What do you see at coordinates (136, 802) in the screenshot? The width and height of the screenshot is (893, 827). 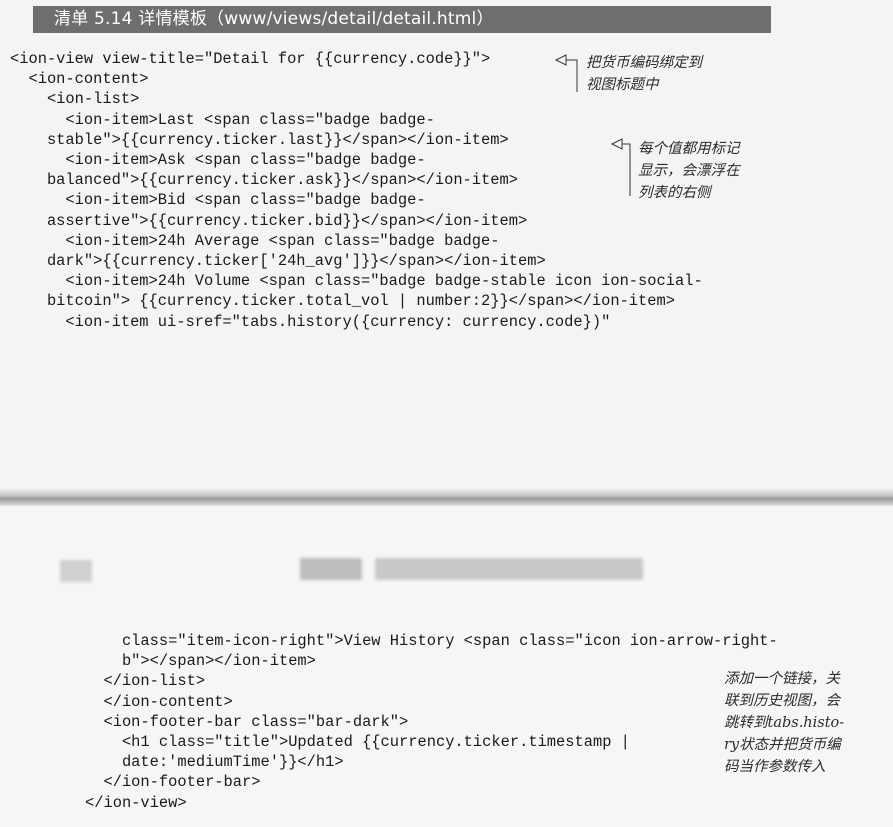 I see `code-line: </ion-view>` at bounding box center [136, 802].